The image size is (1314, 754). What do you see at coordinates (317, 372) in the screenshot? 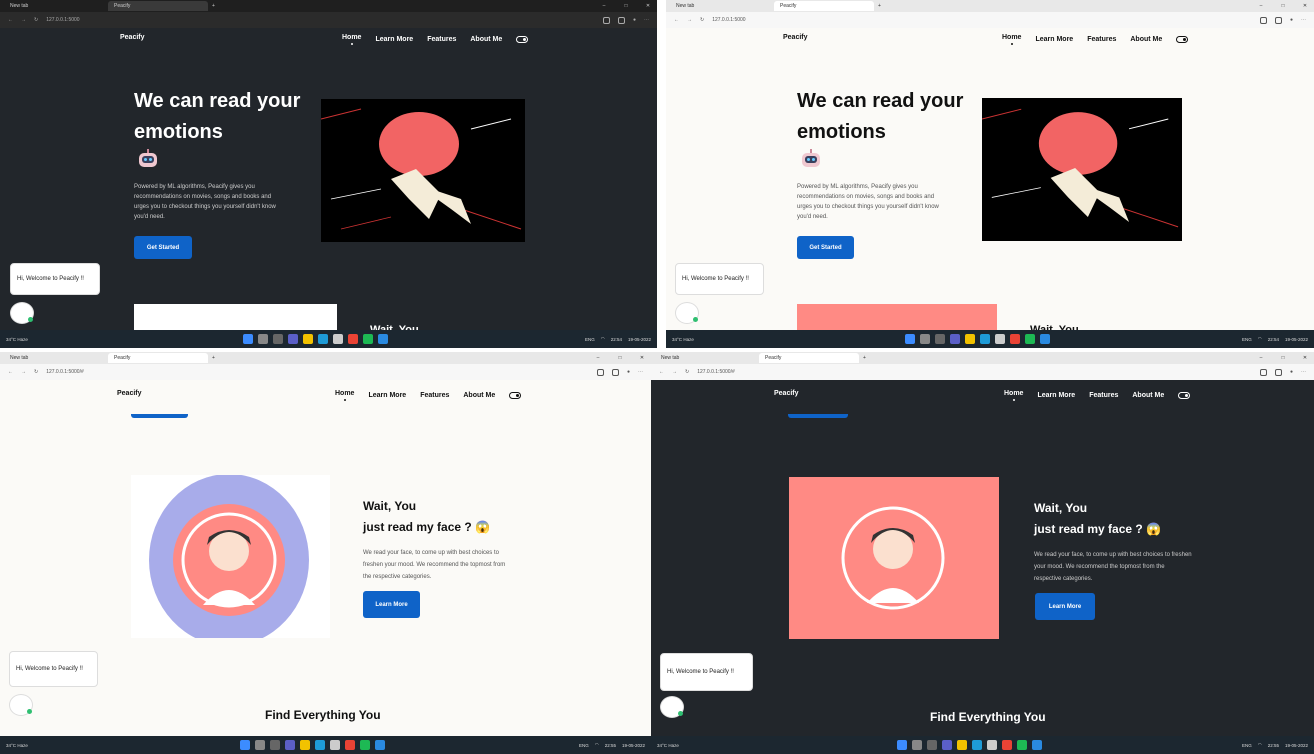
I see `url-field: 127.0.0.1:5000/#` at bounding box center [317, 372].